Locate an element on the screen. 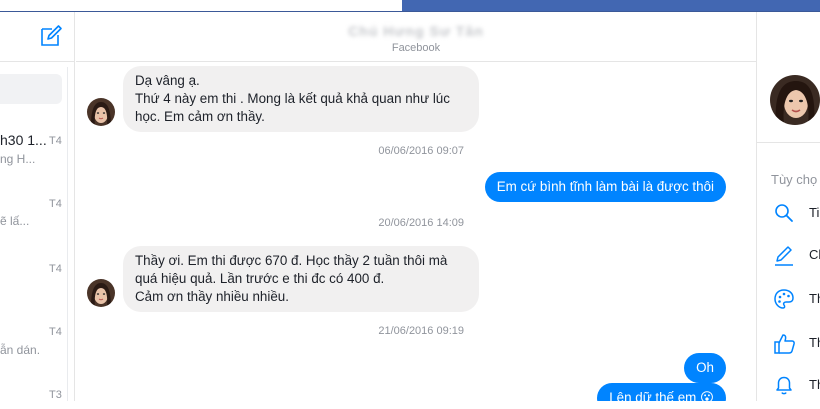  chat-header: Chú Hưng Sư Tân Facebook is located at coordinates (416, 37).